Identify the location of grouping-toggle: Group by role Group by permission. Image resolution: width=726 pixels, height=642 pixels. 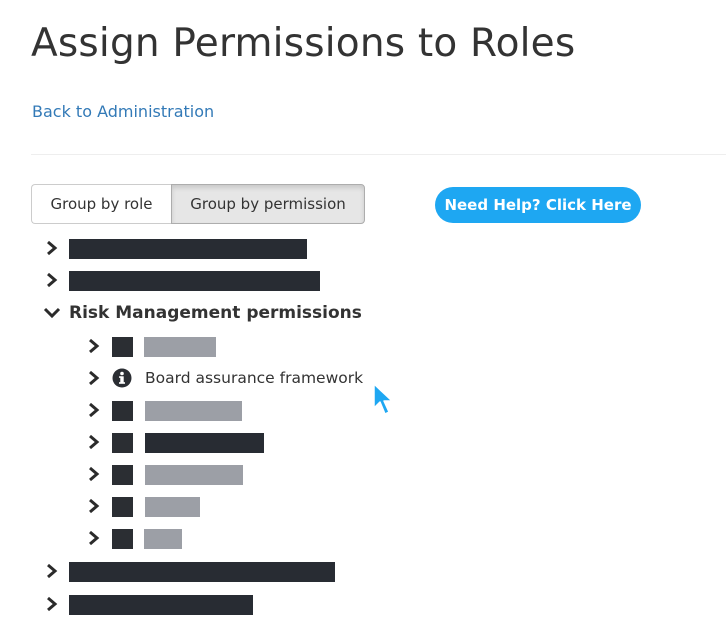
(198, 204).